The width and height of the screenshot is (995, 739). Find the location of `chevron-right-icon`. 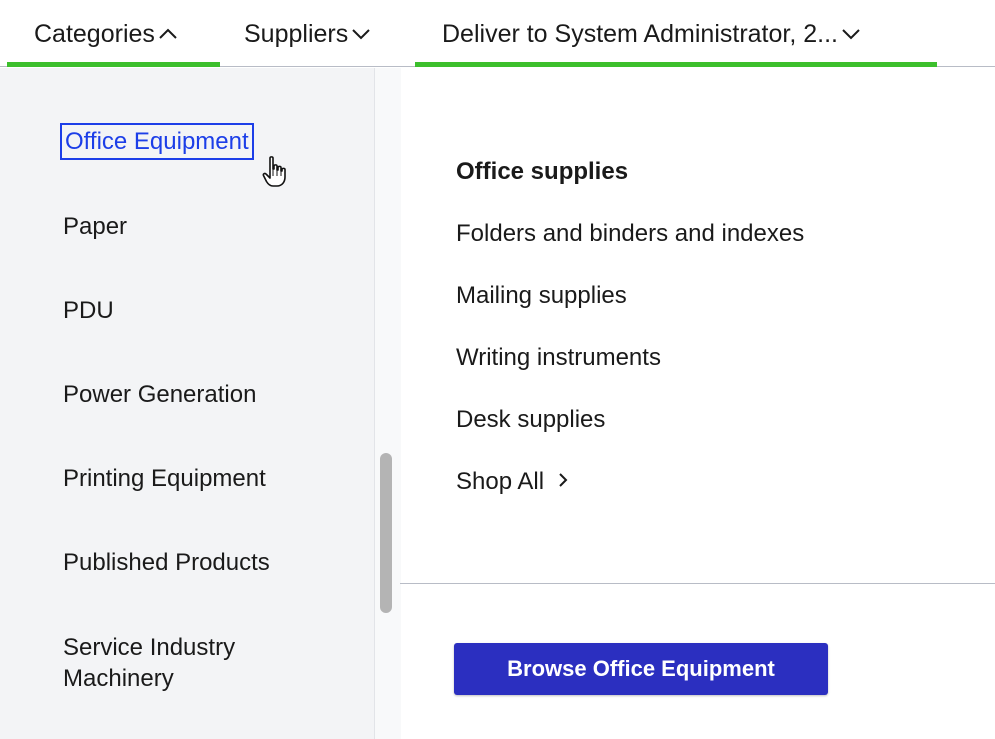

chevron-right-icon is located at coordinates (563, 481).